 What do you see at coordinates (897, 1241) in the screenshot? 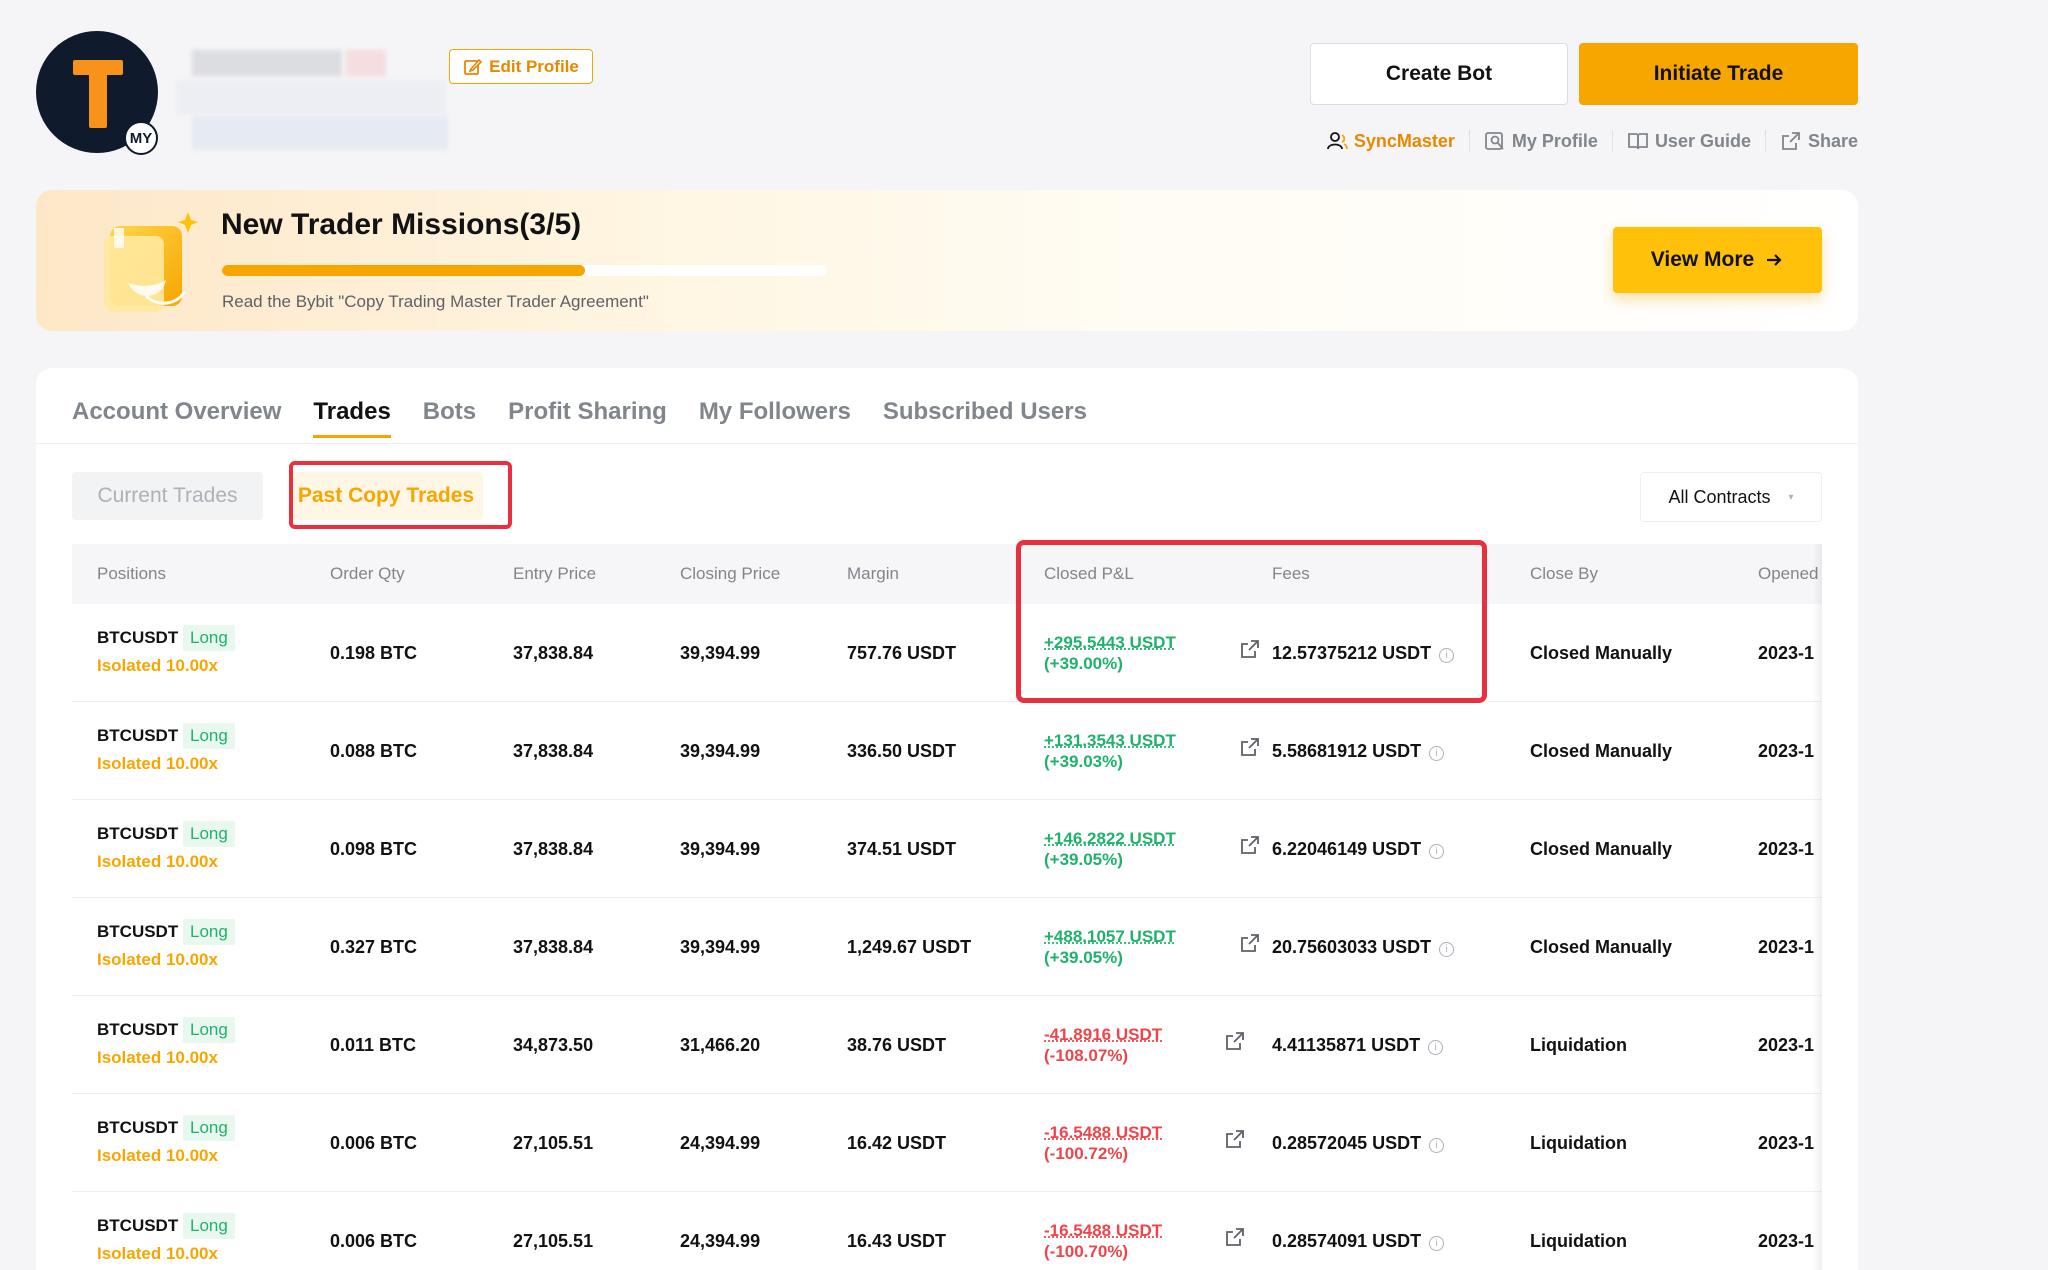
I see `margin: 16.43 USDT` at bounding box center [897, 1241].